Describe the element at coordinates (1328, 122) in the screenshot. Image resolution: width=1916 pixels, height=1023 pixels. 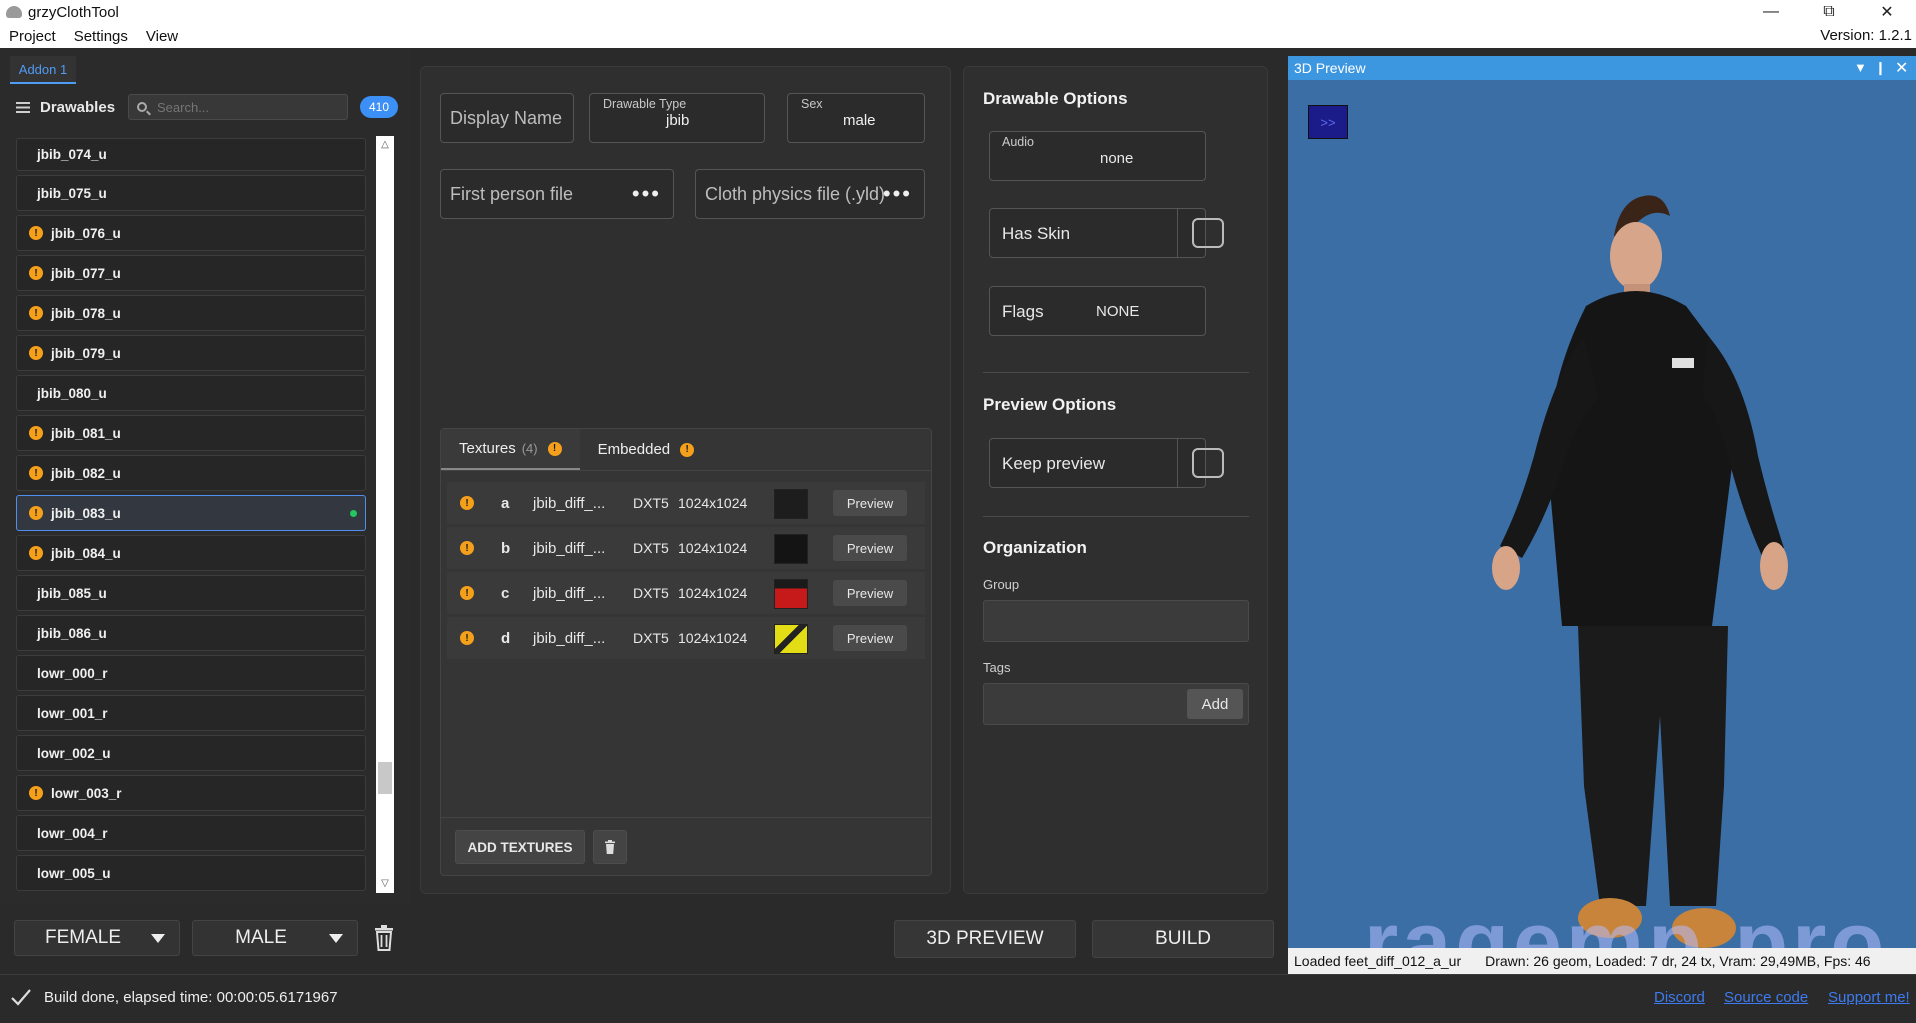
I see `expand-button: >>` at that location.